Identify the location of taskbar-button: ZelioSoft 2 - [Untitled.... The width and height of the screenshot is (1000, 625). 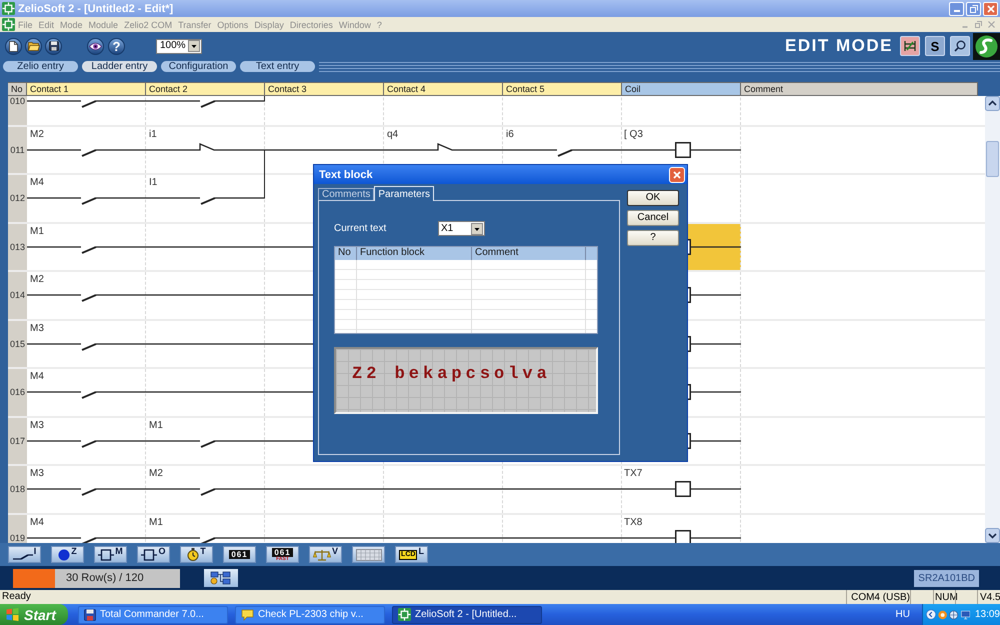
(467, 615).